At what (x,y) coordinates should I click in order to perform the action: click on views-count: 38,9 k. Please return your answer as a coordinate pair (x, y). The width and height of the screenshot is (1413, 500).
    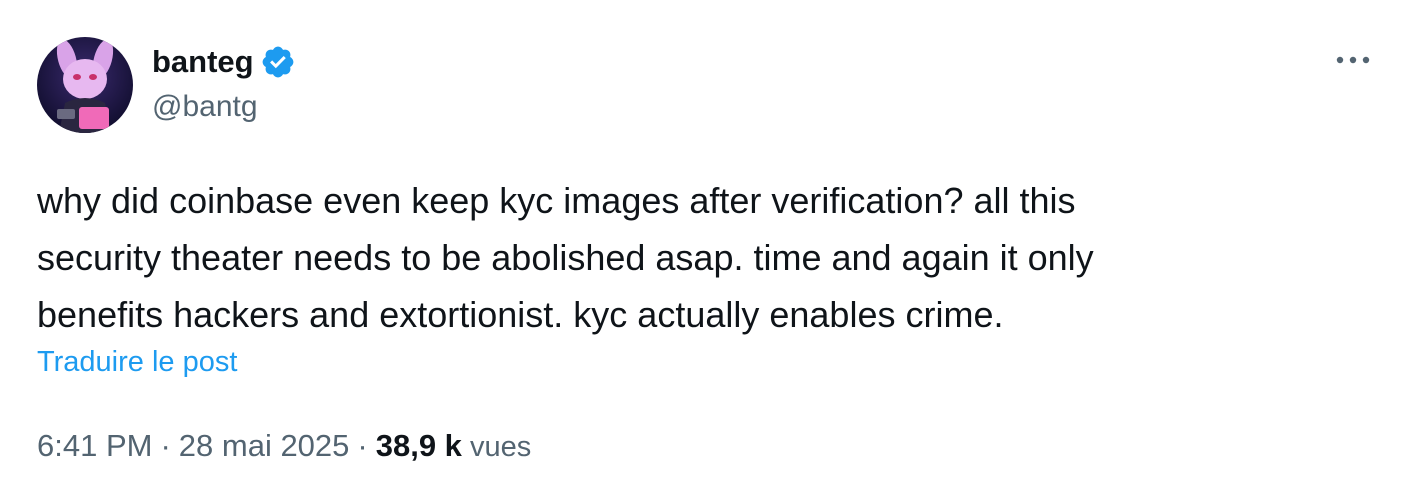
    Looking at the image, I should click on (419, 446).